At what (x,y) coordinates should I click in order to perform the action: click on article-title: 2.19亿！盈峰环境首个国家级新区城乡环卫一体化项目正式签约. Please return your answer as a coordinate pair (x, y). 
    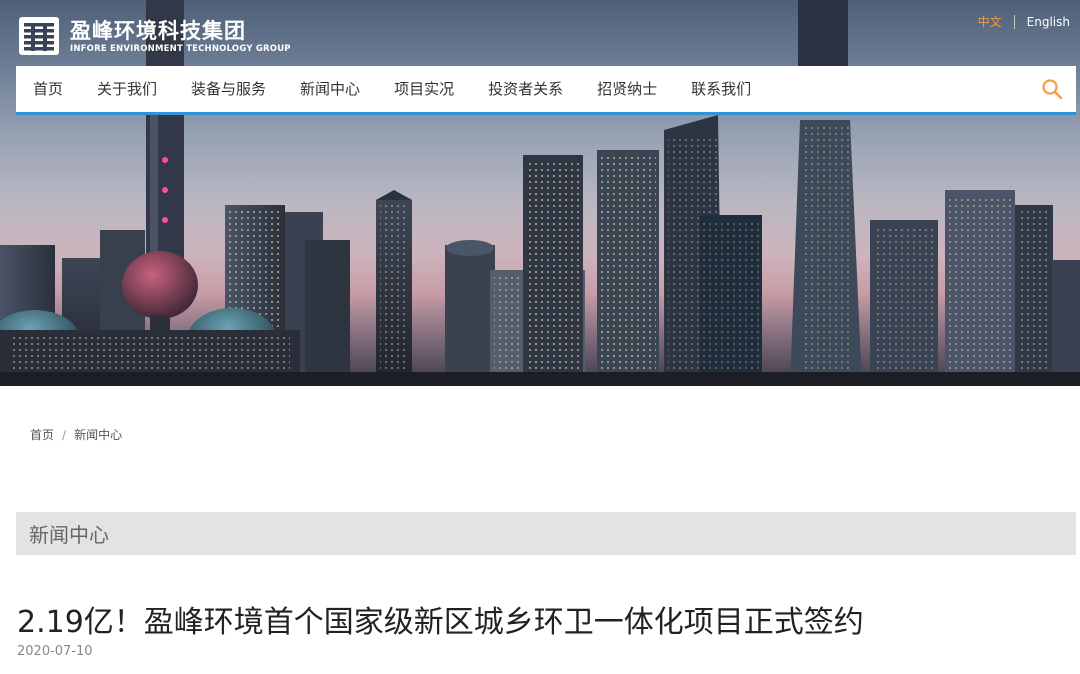
    Looking at the image, I should click on (440, 622).